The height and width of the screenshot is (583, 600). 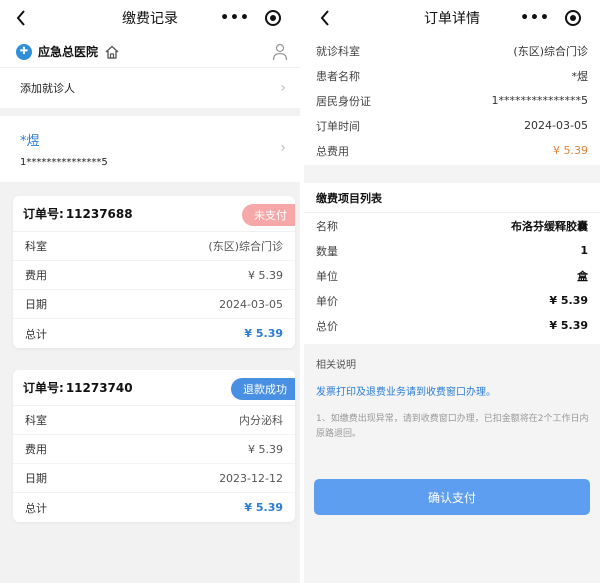 I want to click on order-number: 11273740, so click(x=99, y=387).